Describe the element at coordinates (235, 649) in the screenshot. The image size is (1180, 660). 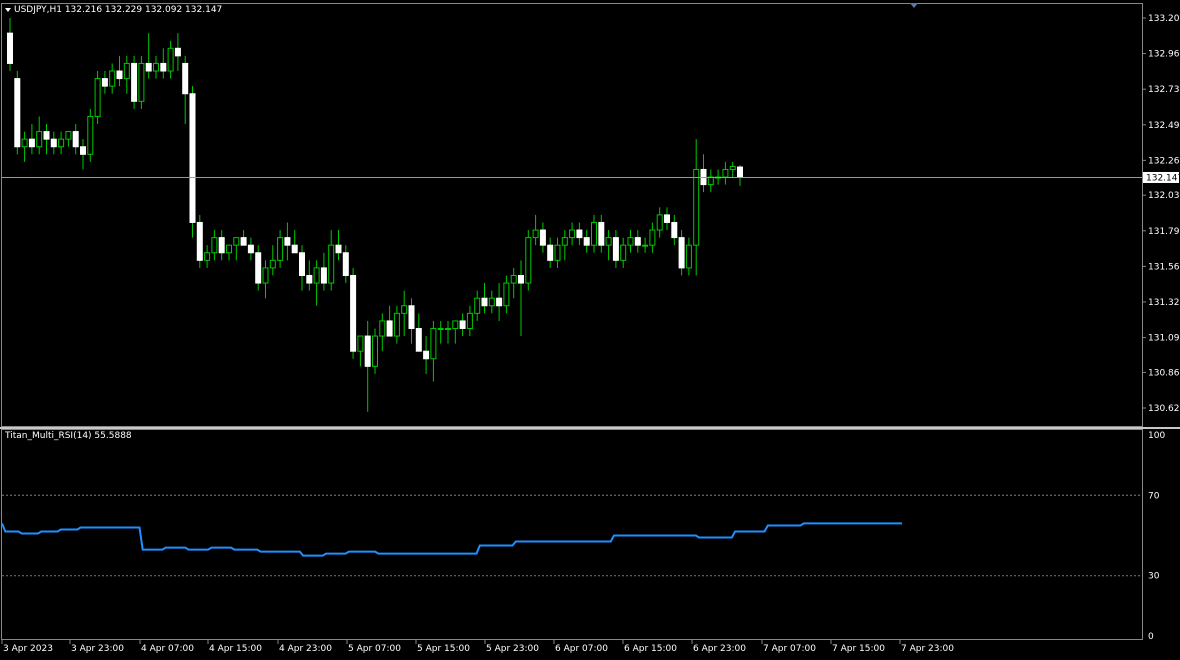
I see `time-tick-label: 4 Apr 15:00` at that location.